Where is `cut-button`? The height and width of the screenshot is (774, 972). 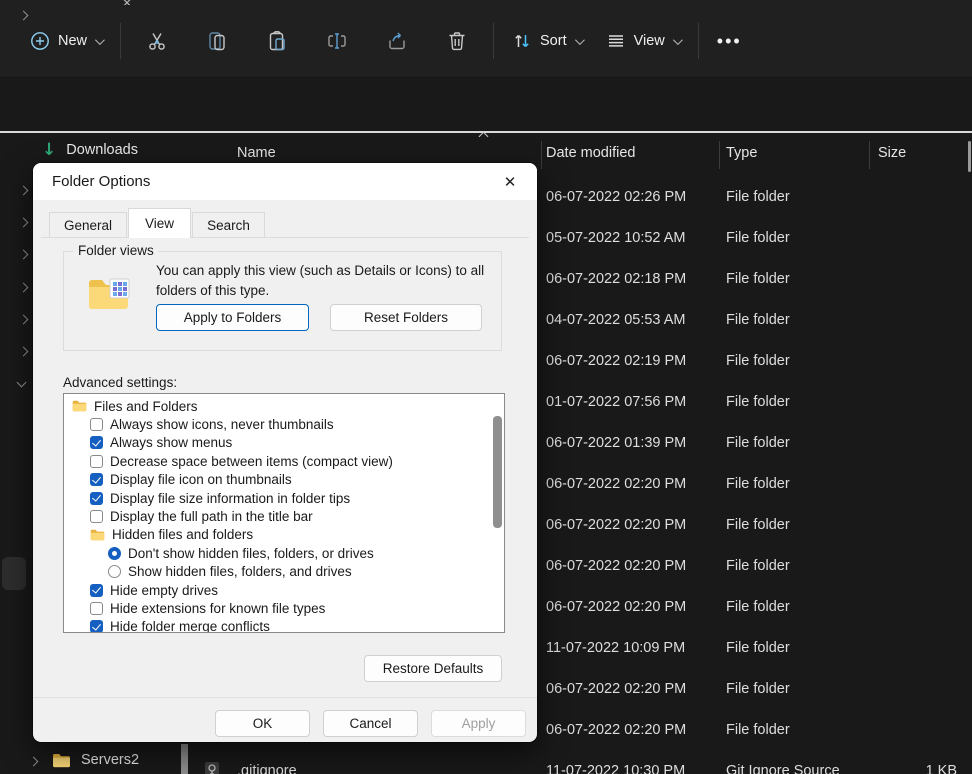
cut-button is located at coordinates (157, 41).